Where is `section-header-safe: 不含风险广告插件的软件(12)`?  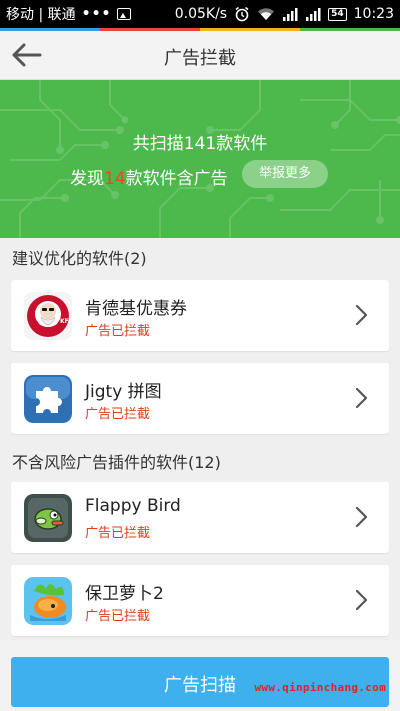 section-header-safe: 不含风险广告插件的软件(12) is located at coordinates (116, 462).